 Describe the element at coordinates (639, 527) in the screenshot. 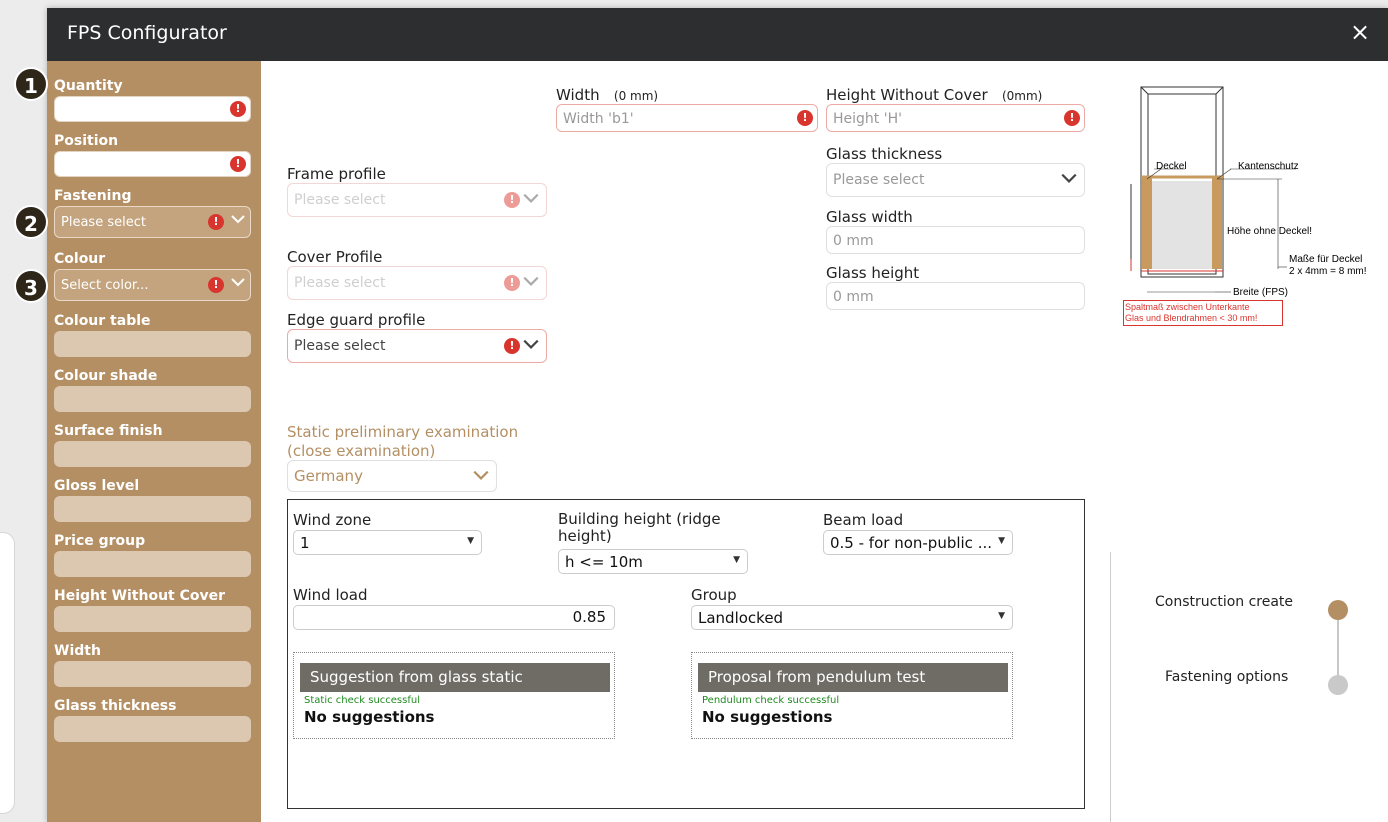

I see `building-height-label: Building height (ridge height)` at that location.